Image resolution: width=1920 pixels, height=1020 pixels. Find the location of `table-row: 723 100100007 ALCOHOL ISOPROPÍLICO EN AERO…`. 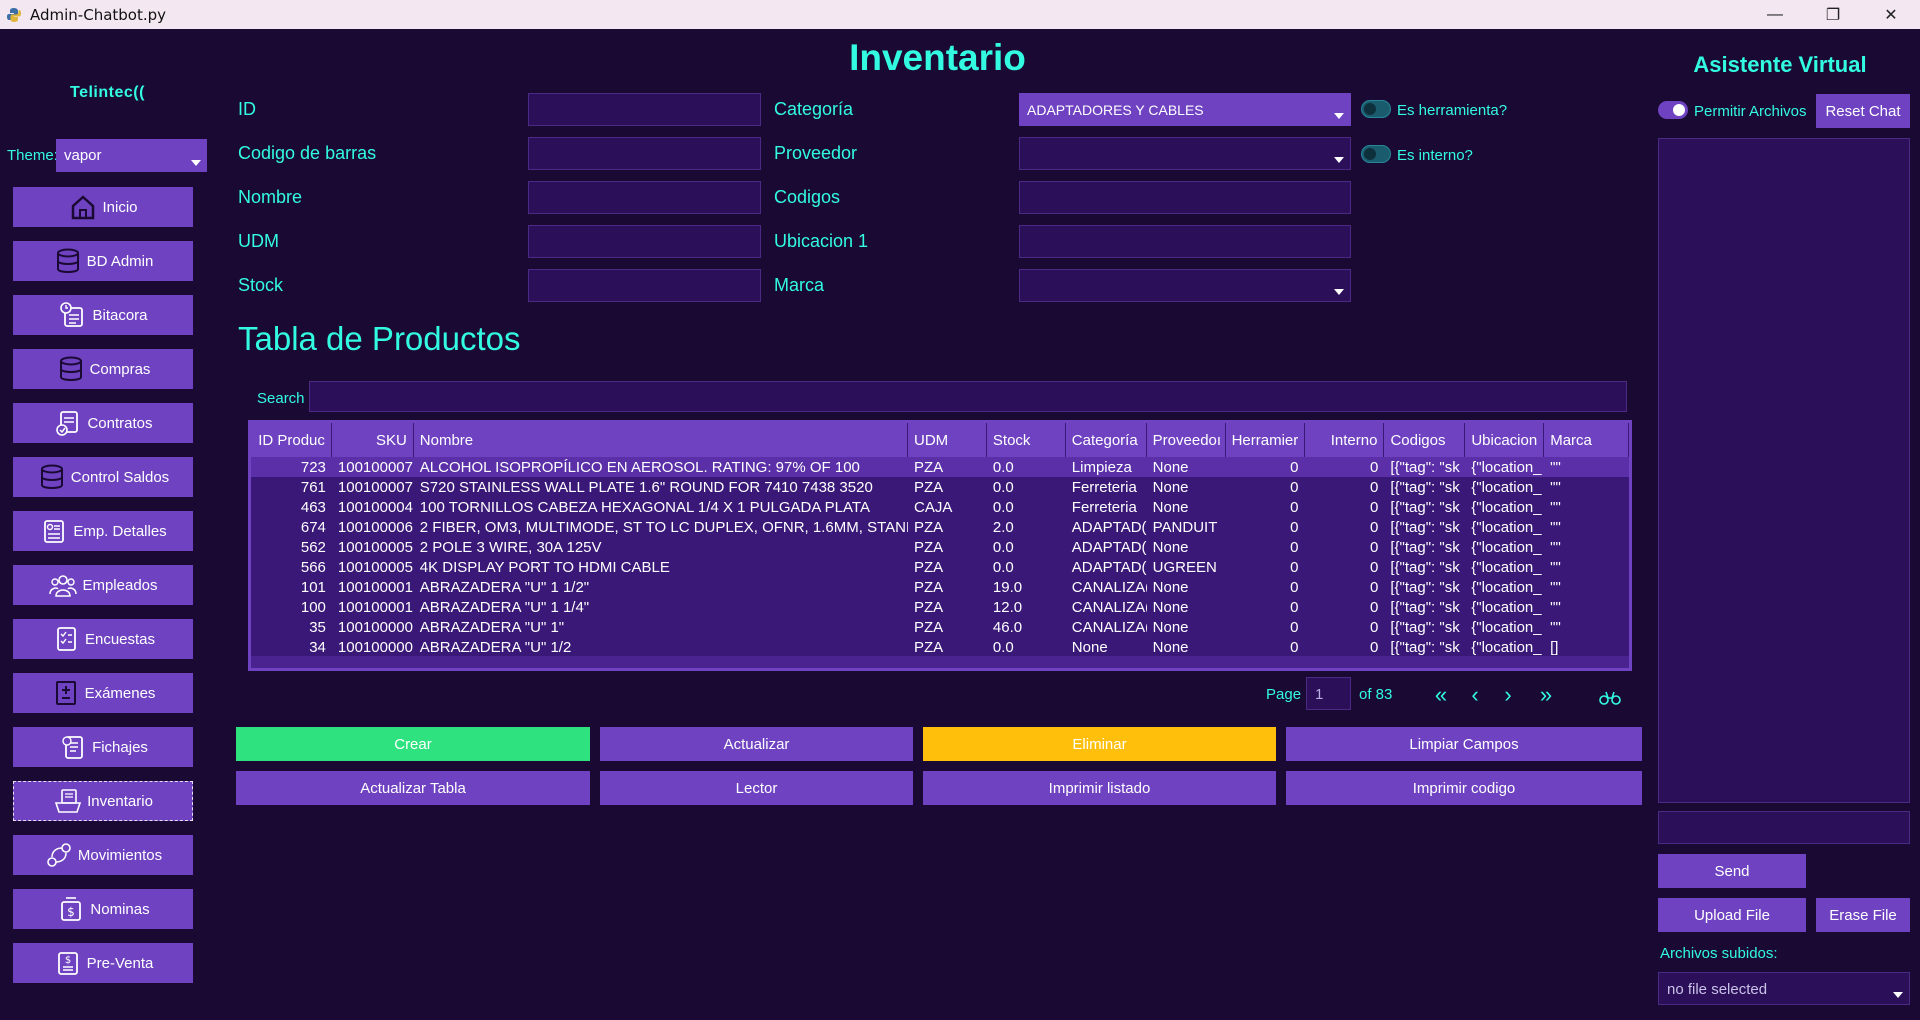

table-row: 723 100100007 ALCOHOL ISOPROPÍLICO EN AERO… is located at coordinates (940, 467).